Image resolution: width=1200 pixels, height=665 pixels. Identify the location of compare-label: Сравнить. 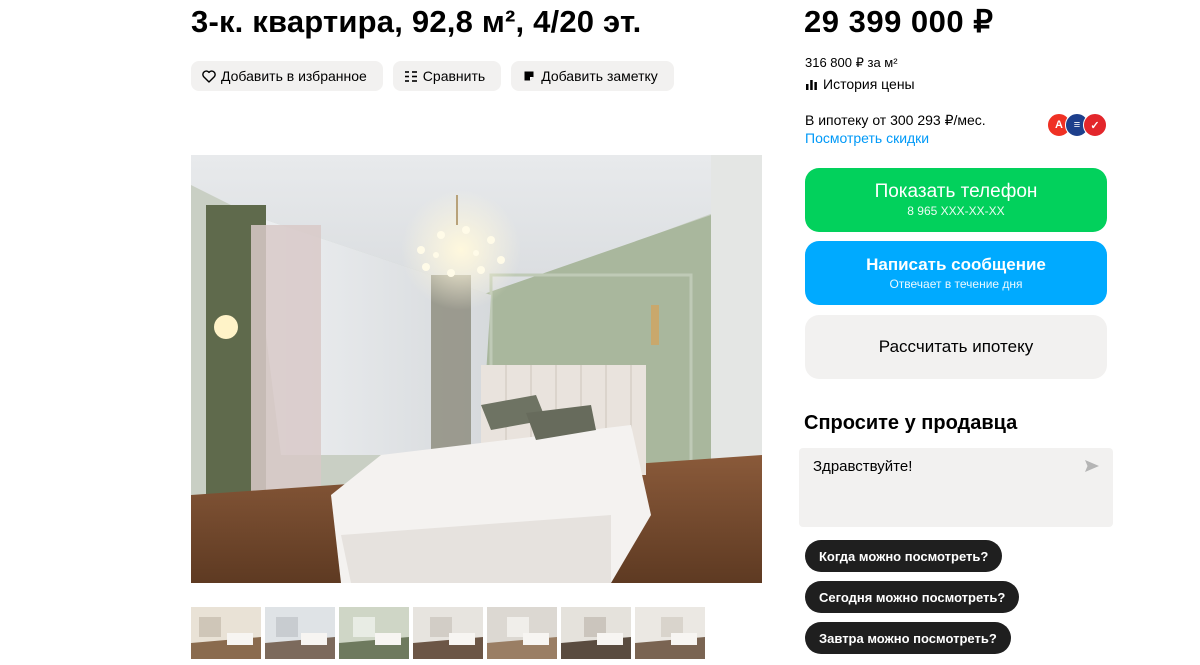
(454, 76).